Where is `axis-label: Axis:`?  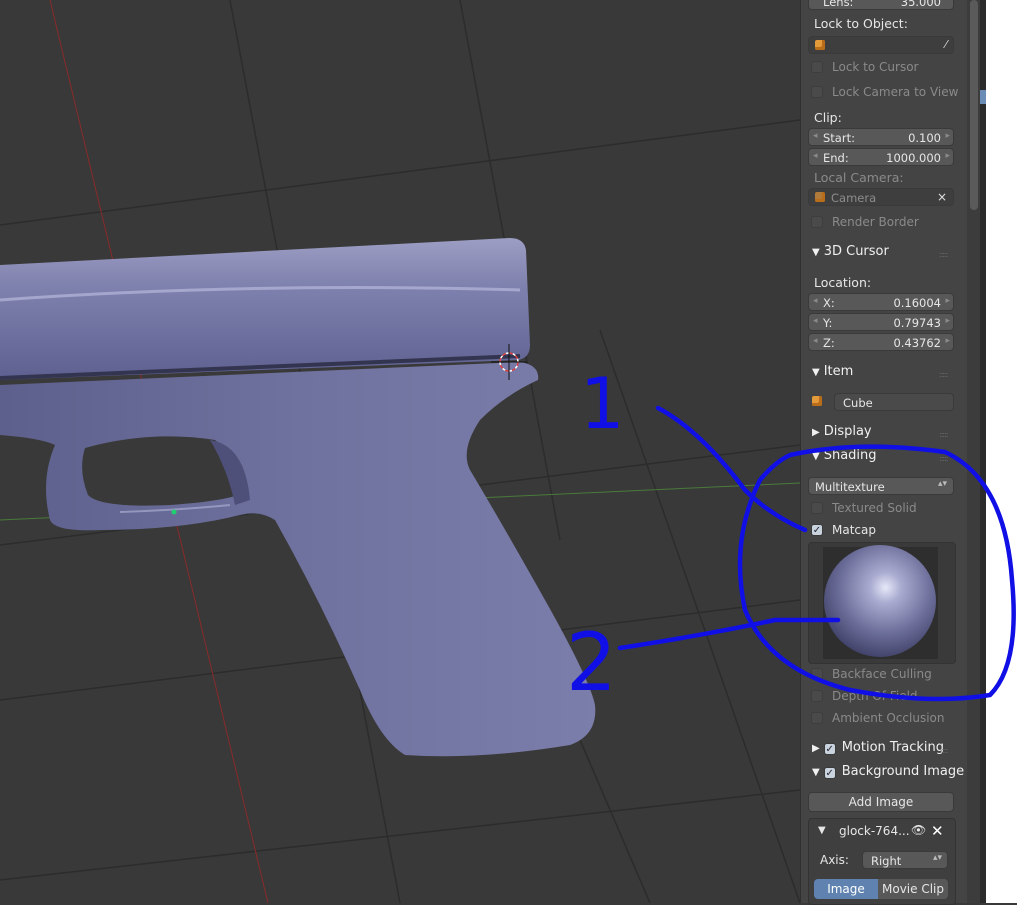
axis-label: Axis: is located at coordinates (834, 860).